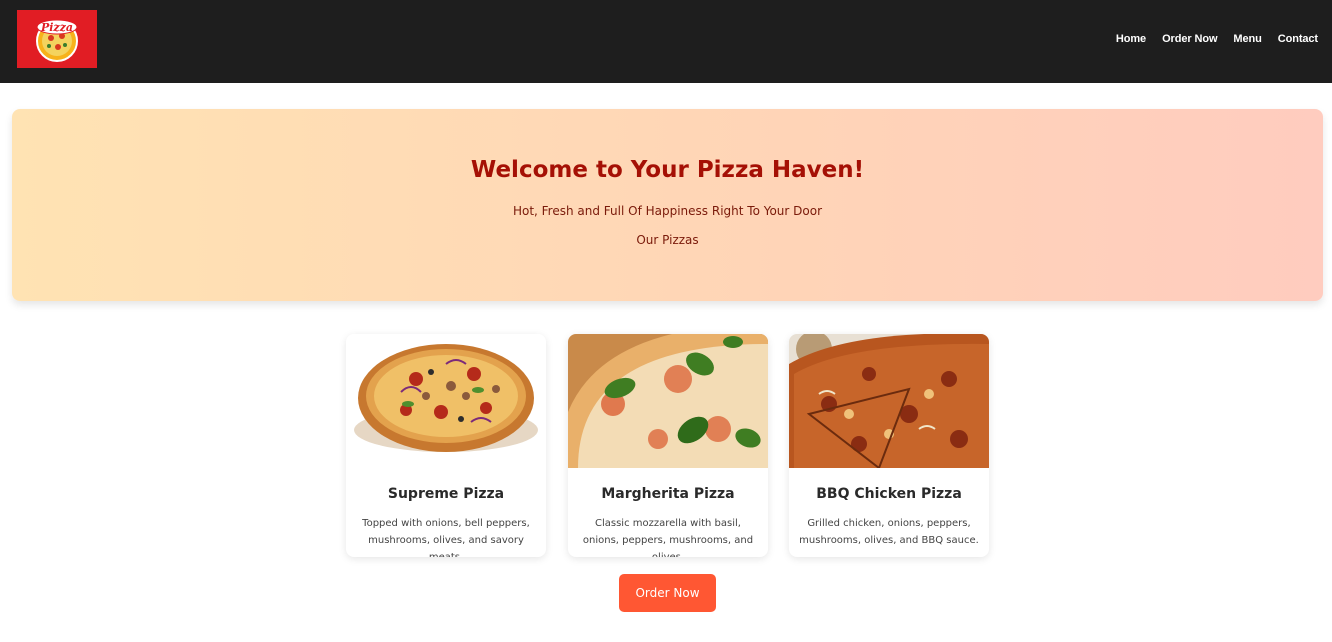 This screenshot has height=642, width=1332. What do you see at coordinates (1247, 39) in the screenshot?
I see `nav-link-menu: Menu` at bounding box center [1247, 39].